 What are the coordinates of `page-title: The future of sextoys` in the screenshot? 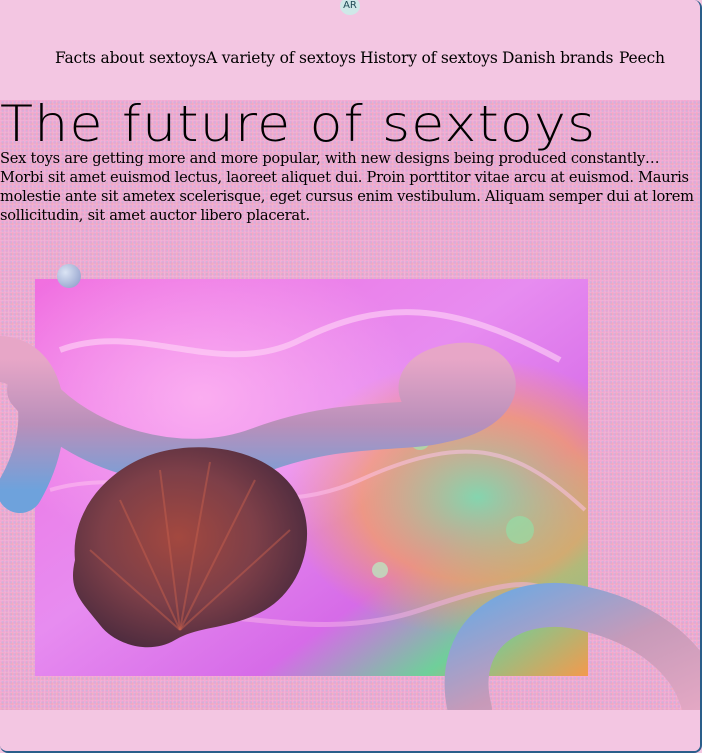 It's located at (298, 124).